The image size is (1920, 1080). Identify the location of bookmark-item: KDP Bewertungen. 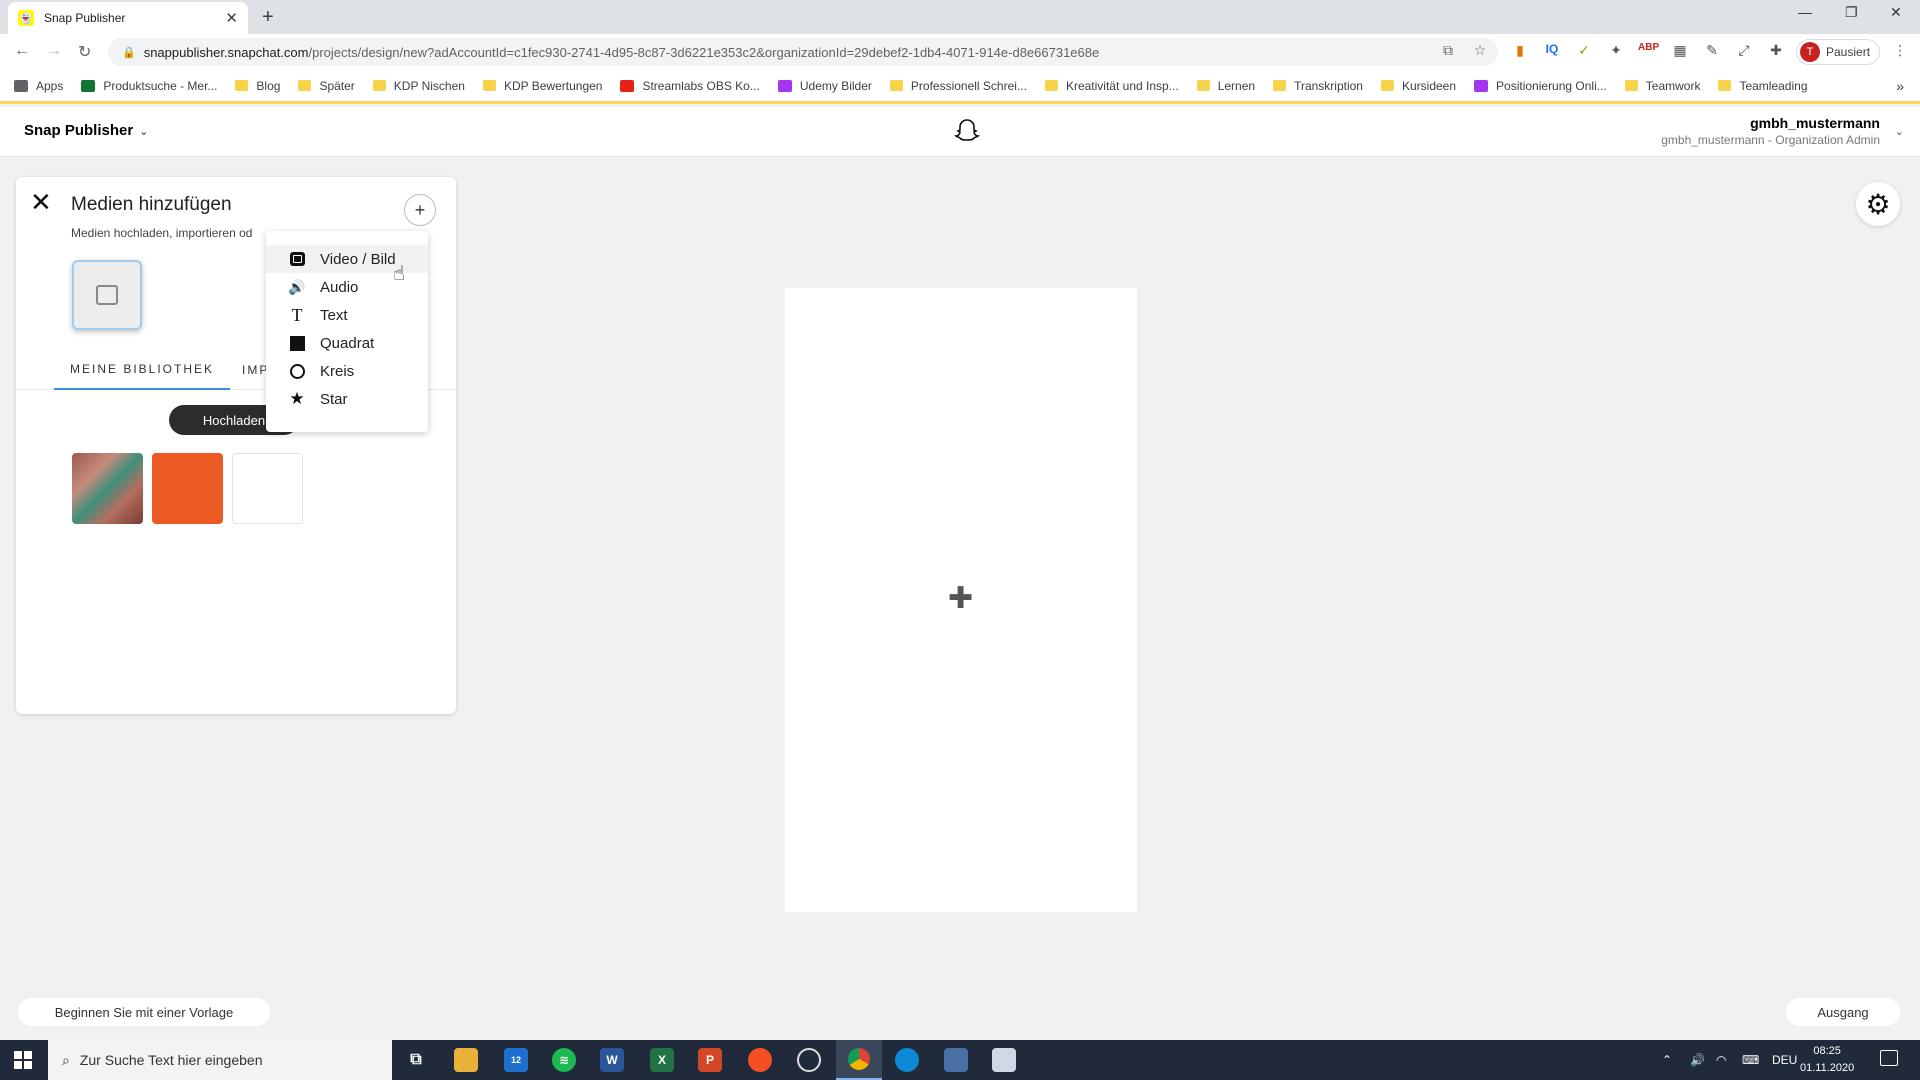
(542, 86).